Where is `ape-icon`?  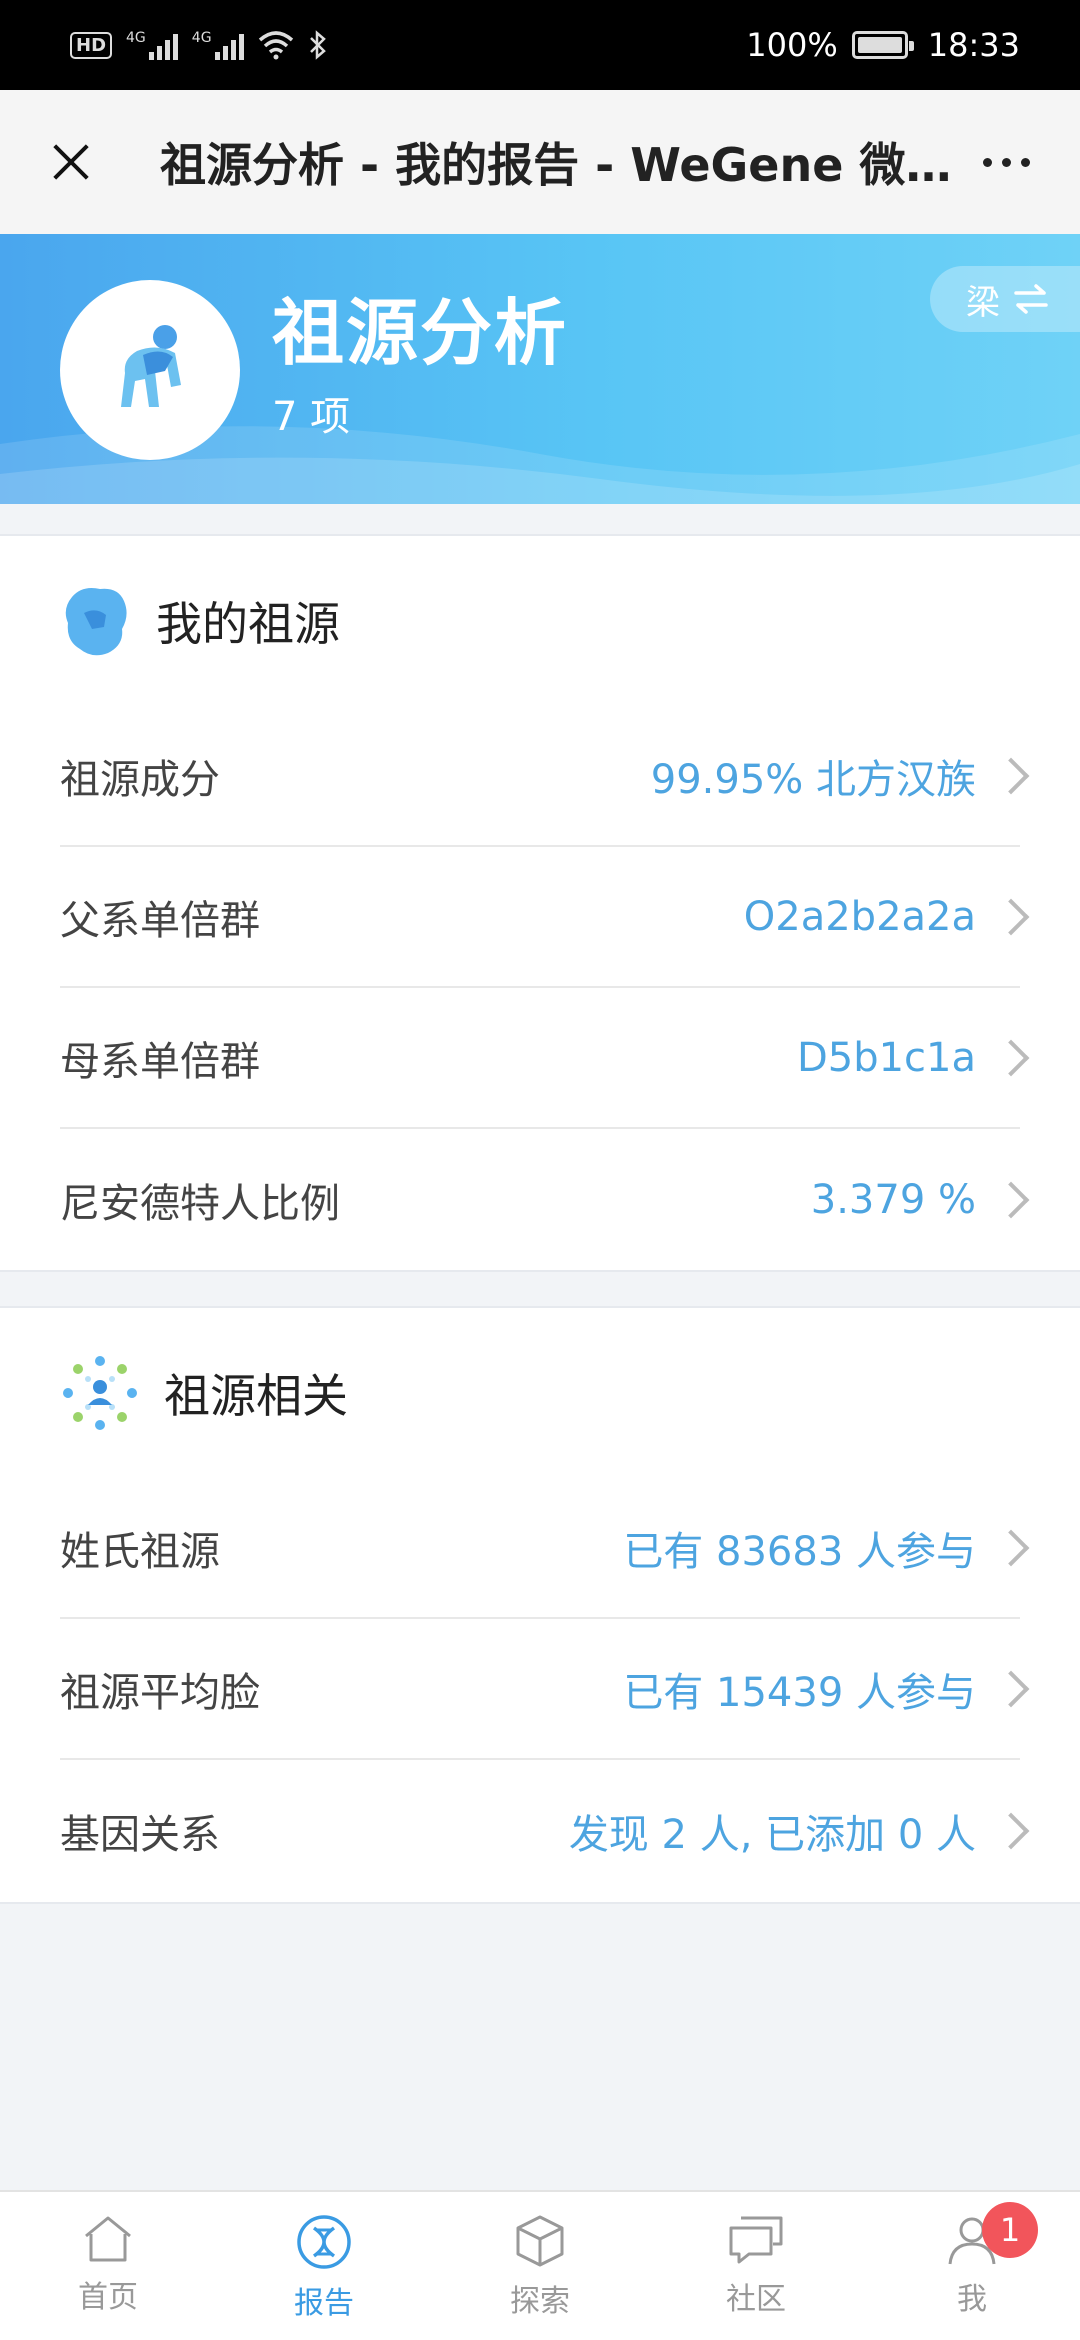
ape-icon is located at coordinates (151, 366).